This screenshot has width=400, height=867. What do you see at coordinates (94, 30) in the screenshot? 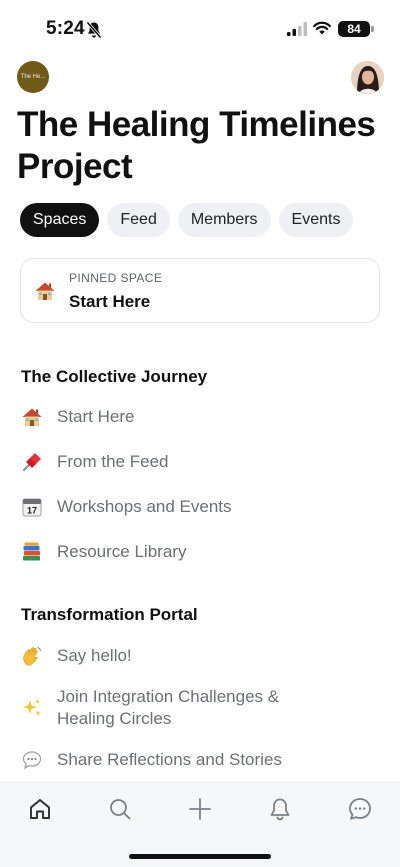
I see `bell-off-icon` at bounding box center [94, 30].